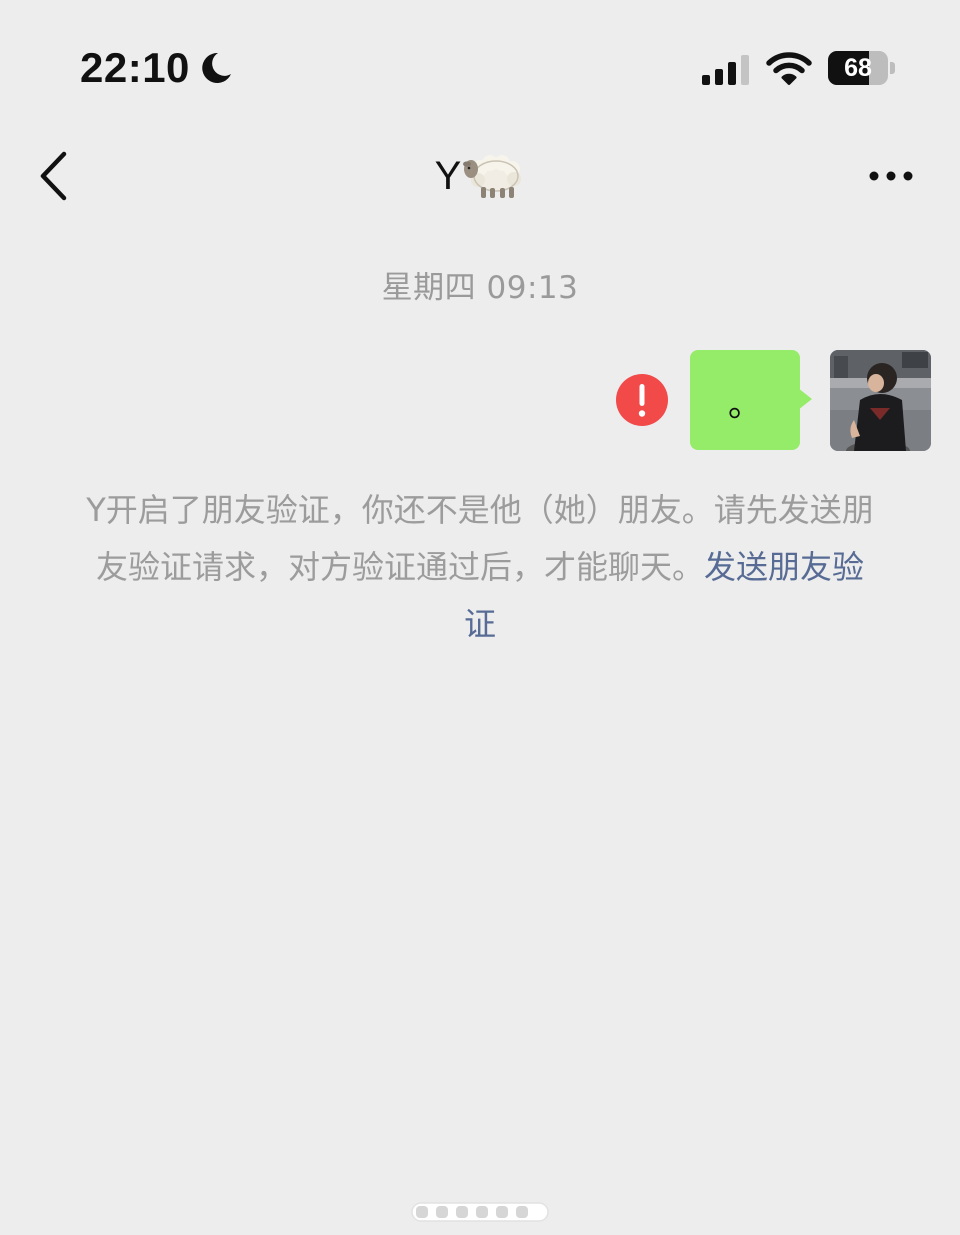 This screenshot has width=960, height=1235. Describe the element at coordinates (725, 70) in the screenshot. I see `cellular-signal-icon` at that location.